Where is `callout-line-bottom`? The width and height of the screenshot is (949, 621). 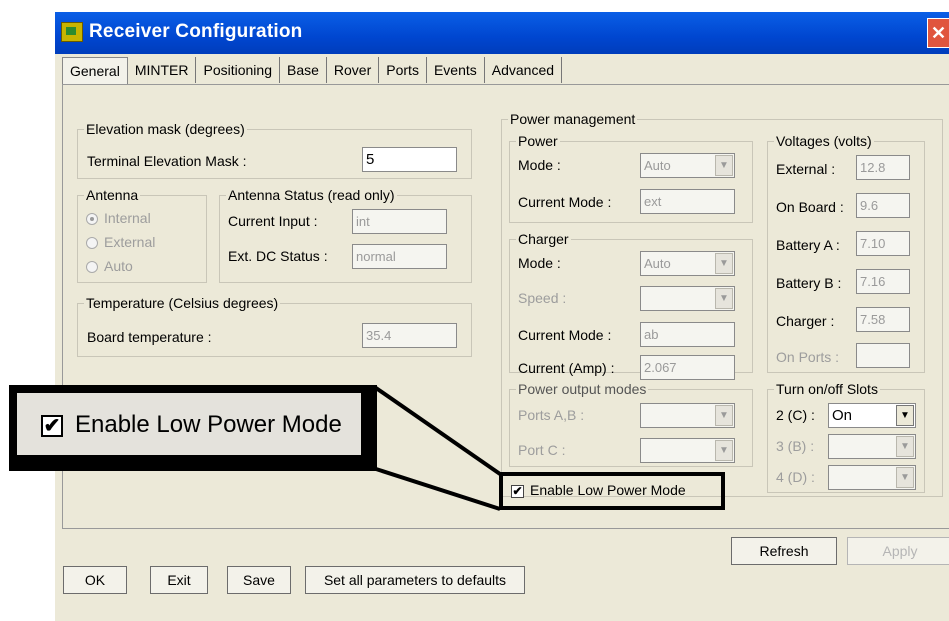 callout-line-bottom is located at coordinates (438, 489).